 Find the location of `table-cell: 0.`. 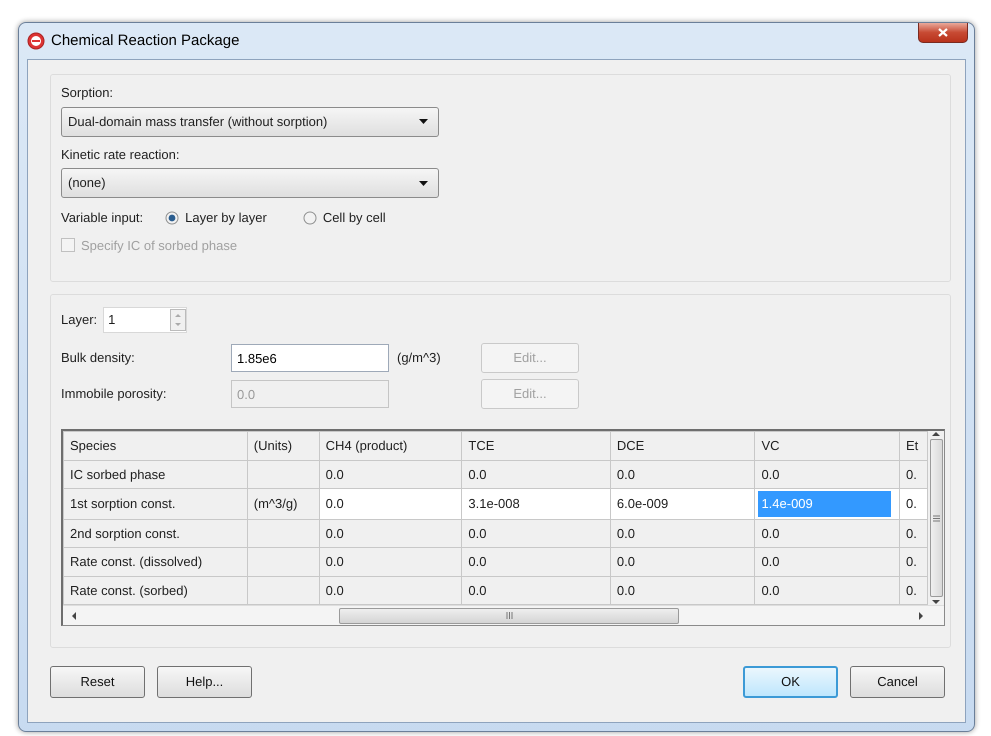

table-cell: 0. is located at coordinates (914, 504).